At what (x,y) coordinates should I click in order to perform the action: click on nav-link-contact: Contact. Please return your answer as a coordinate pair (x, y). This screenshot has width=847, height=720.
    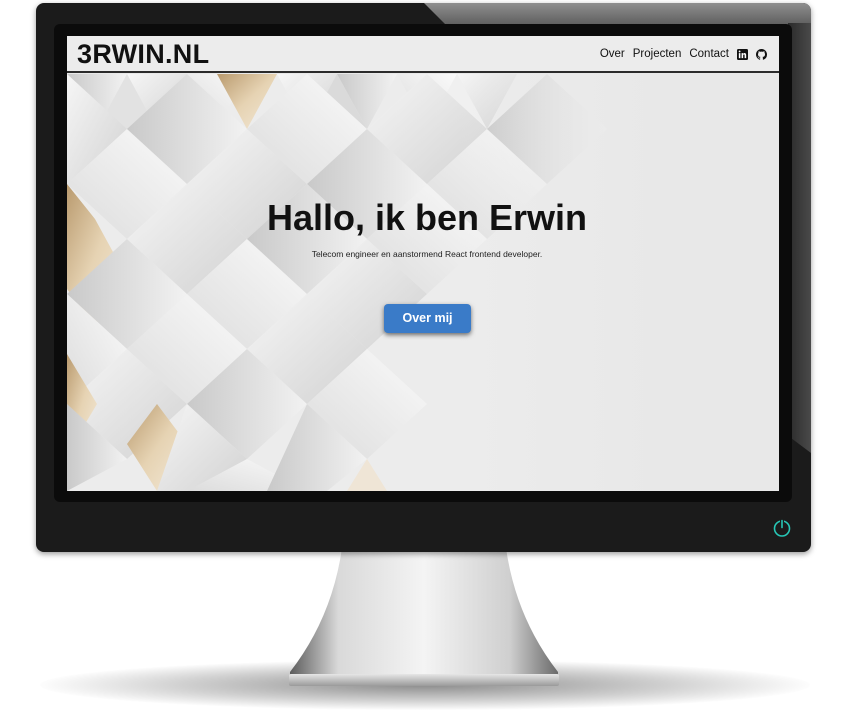
    Looking at the image, I should click on (709, 54).